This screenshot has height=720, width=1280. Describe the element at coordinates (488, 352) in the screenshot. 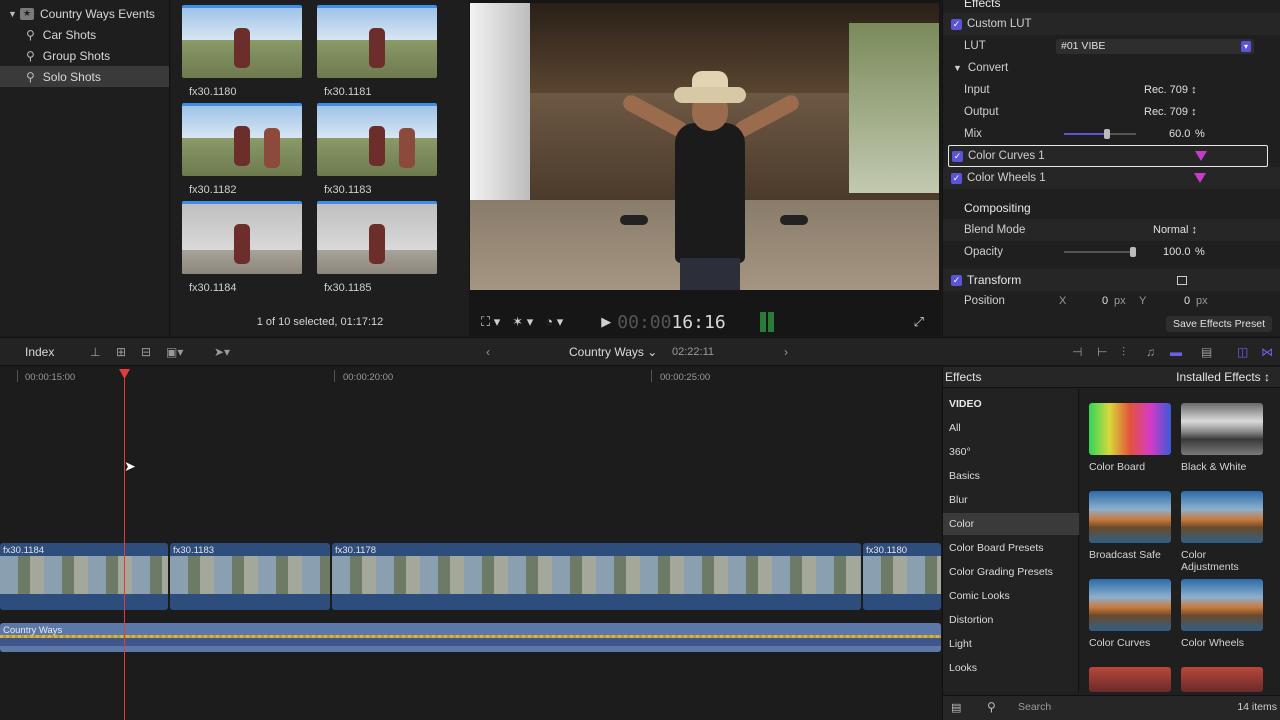

I see `back-arrow-icon: ‹` at that location.